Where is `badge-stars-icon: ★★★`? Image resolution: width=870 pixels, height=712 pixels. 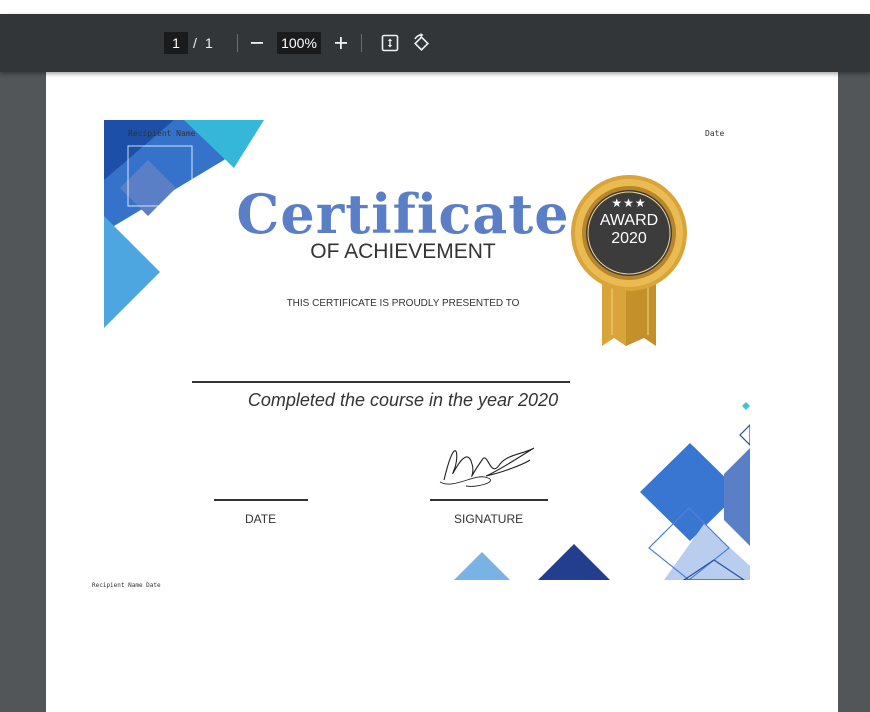
badge-stars-icon: ★★★ is located at coordinates (629, 203).